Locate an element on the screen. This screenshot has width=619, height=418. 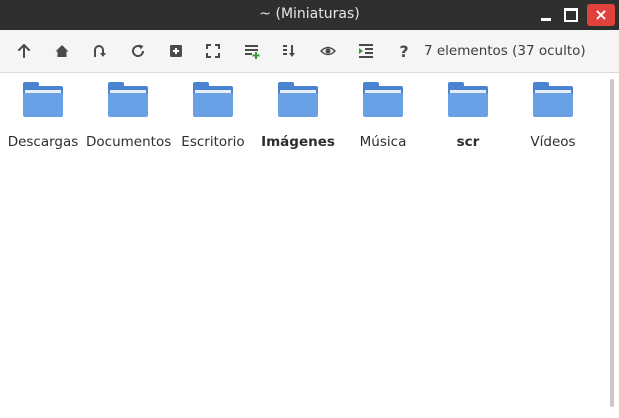
folder-label: Música is located at coordinates (383, 142).